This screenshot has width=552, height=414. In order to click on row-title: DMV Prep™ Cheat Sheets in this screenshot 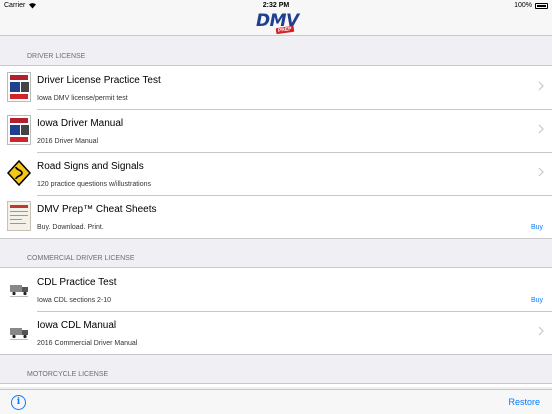, I will do `click(97, 209)`.